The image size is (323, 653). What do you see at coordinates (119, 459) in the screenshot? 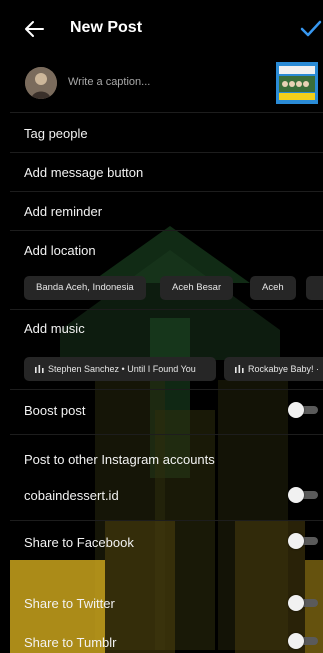
I see `other-accounts-heading: Post to other Instagram accounts` at bounding box center [119, 459].